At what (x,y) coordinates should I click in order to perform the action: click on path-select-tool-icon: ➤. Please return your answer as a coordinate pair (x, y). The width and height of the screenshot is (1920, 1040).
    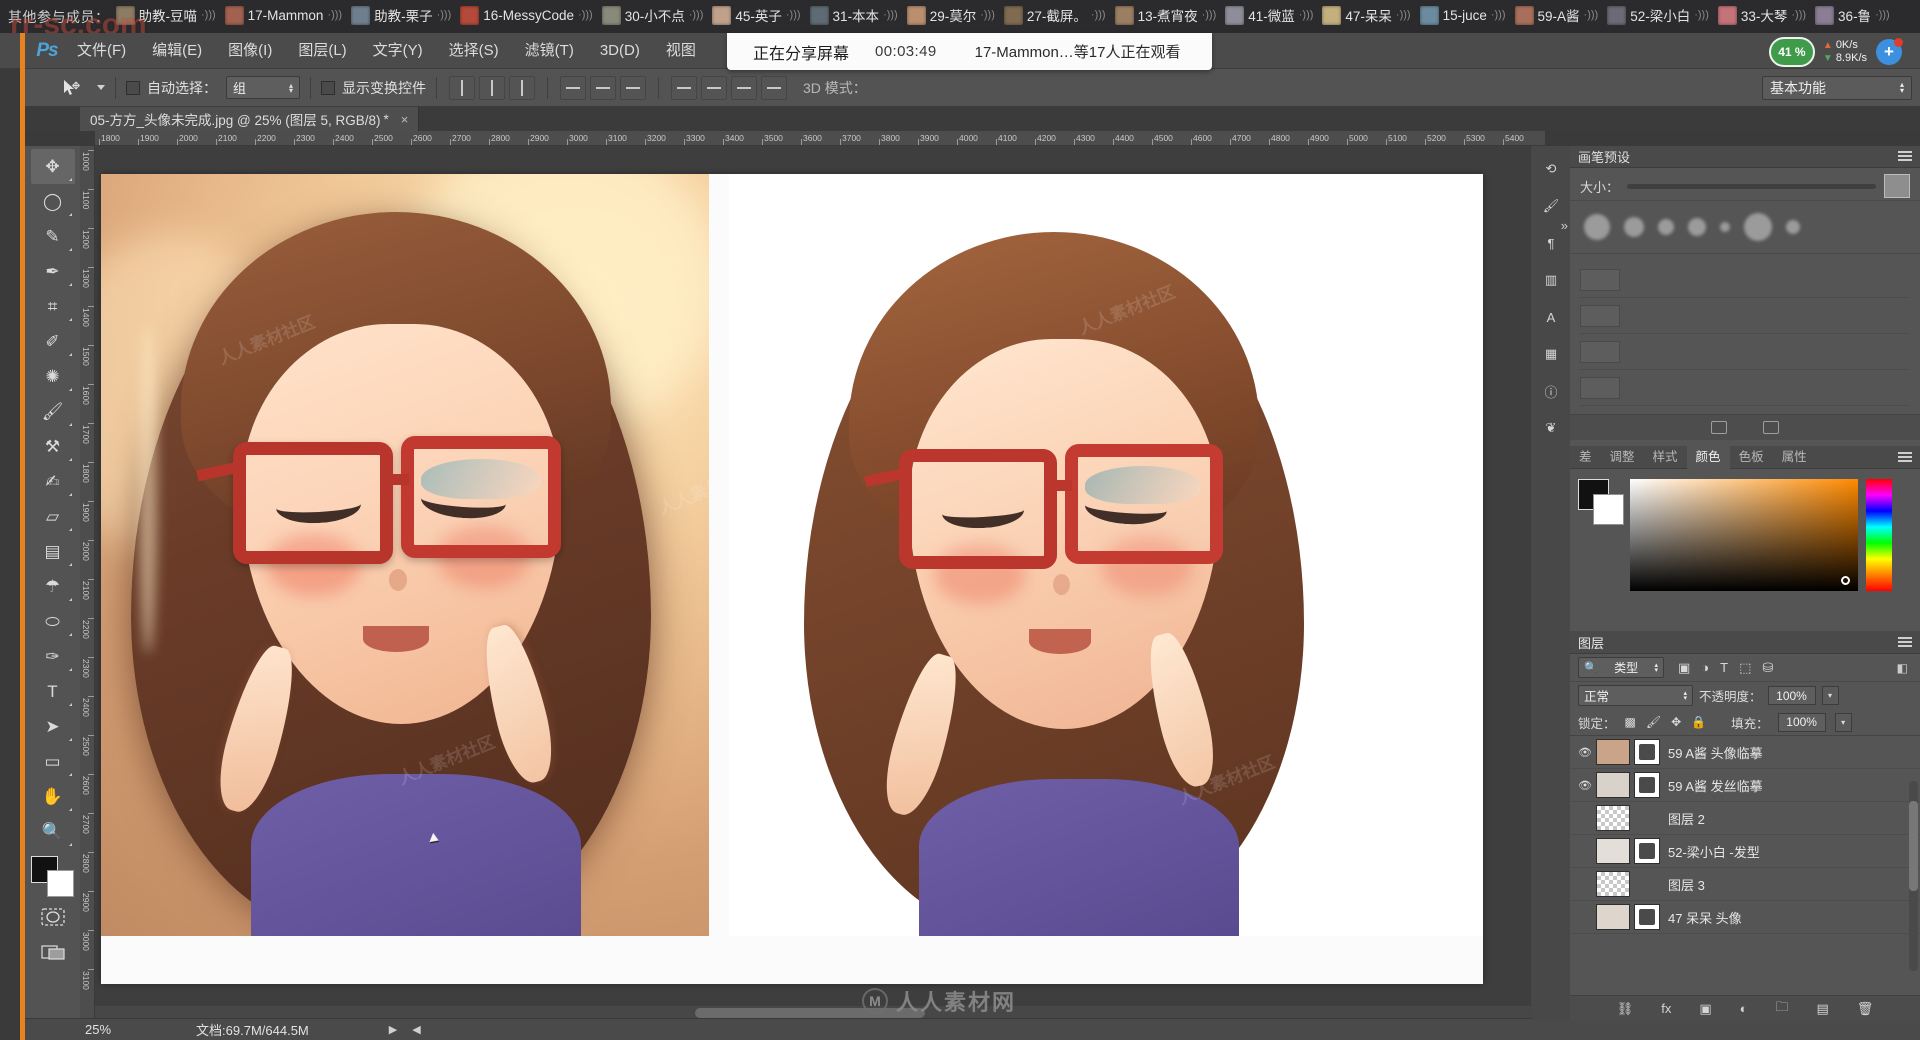
    Looking at the image, I should click on (53, 726).